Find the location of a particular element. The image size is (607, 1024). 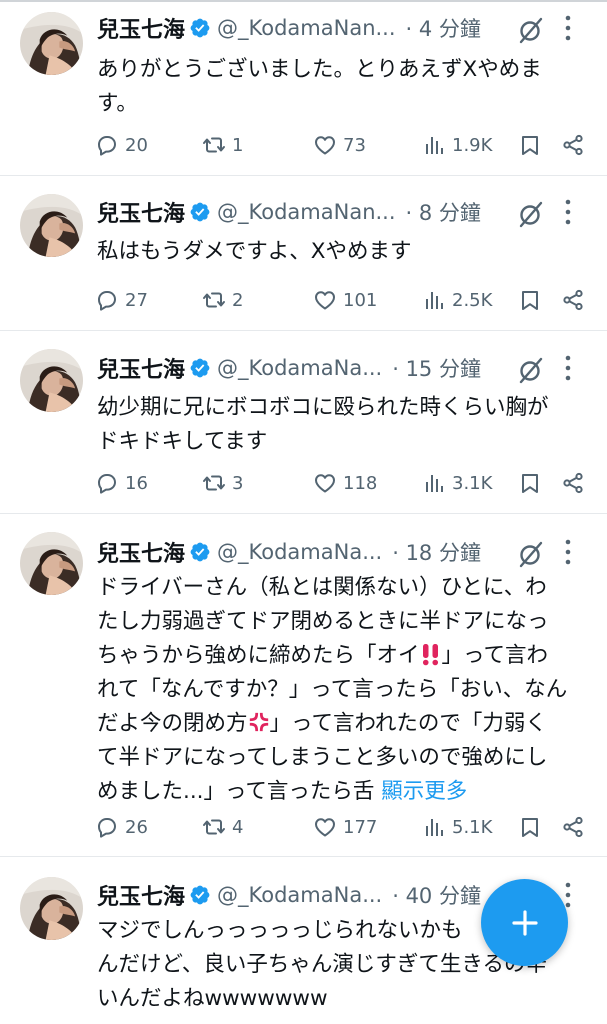

views-button: 1.9K is located at coordinates (457, 145).